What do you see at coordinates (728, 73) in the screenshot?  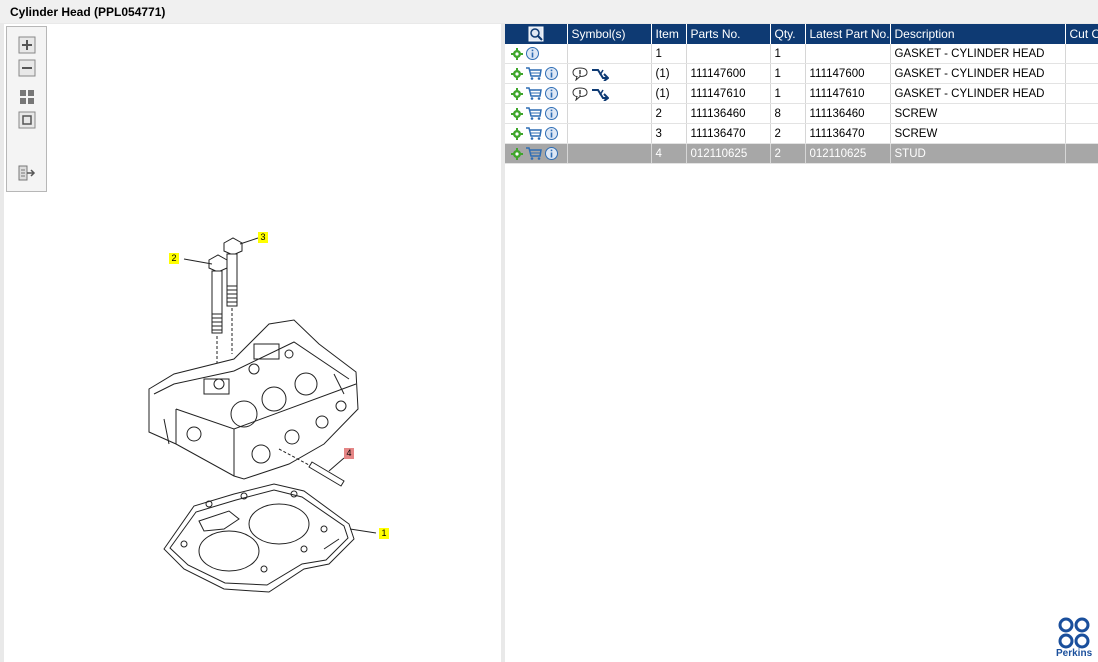 I see `cell-parts-no: 111147600` at bounding box center [728, 73].